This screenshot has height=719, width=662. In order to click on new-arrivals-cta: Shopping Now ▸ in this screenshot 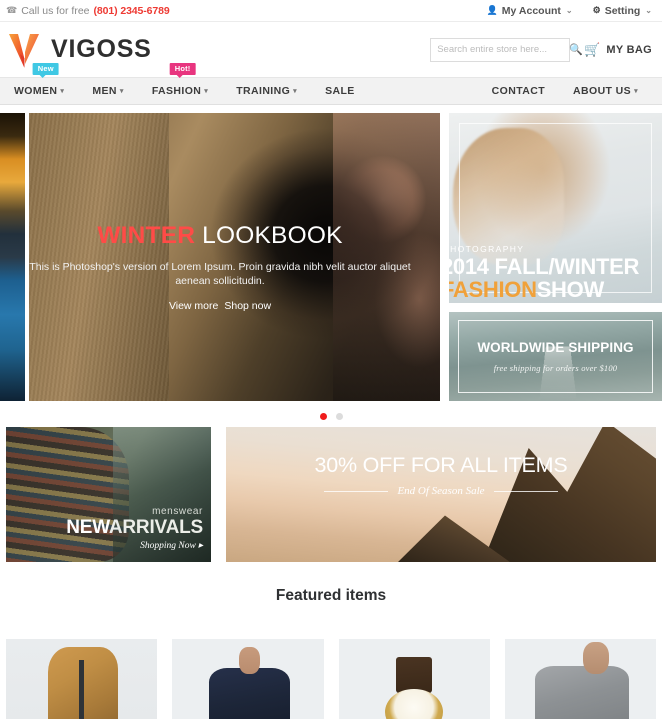, I will do `click(134, 546)`.